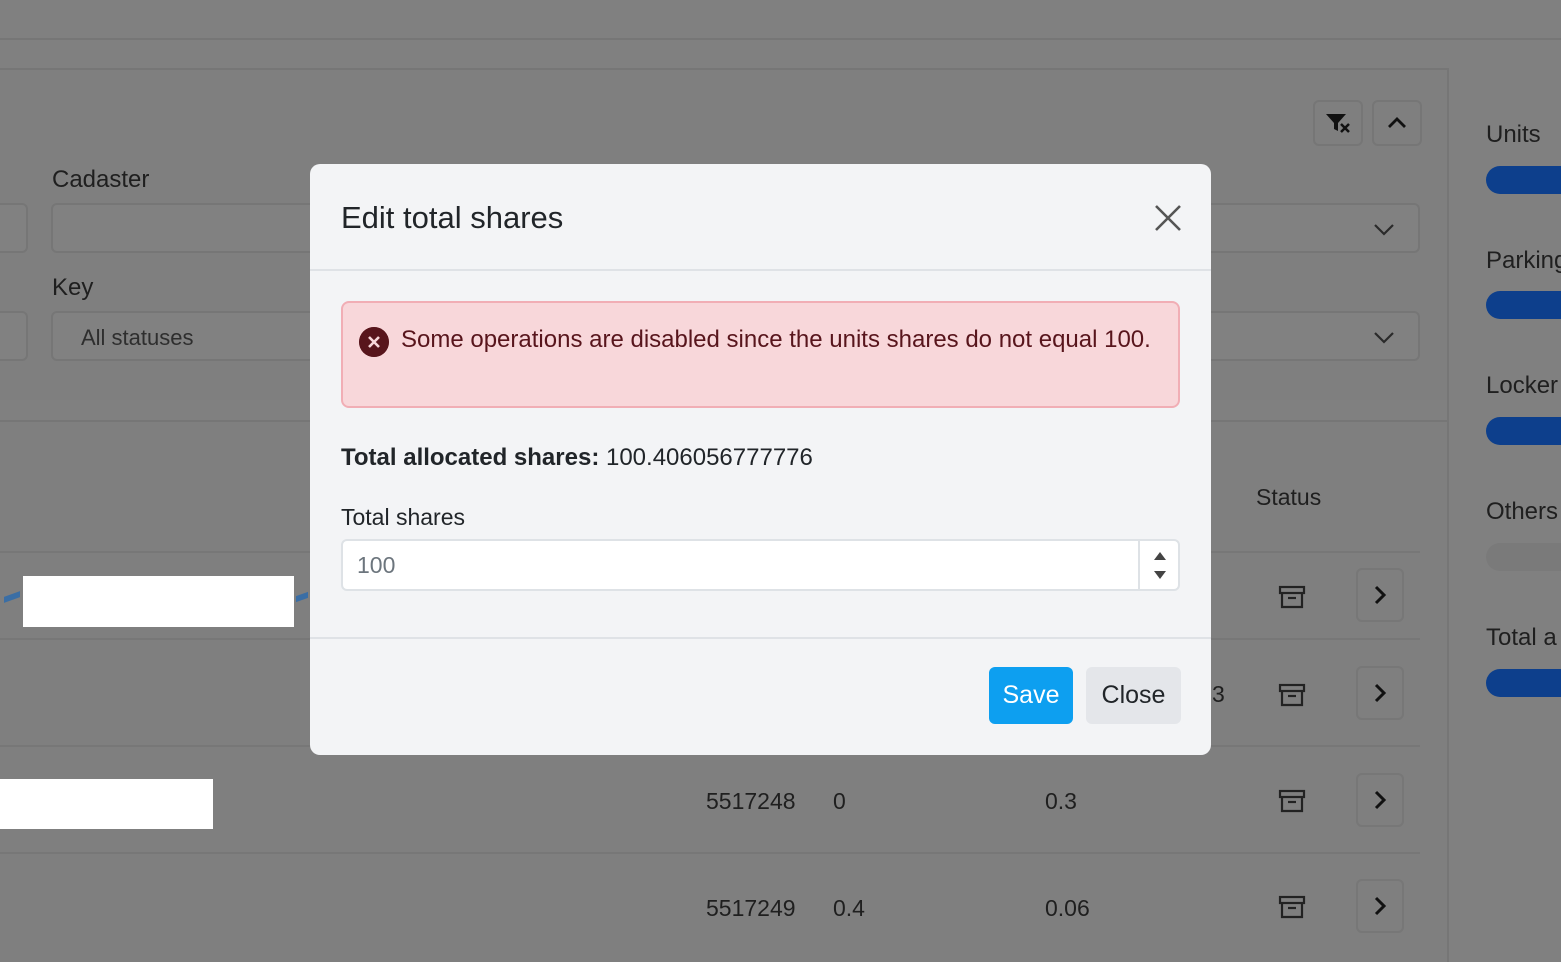  What do you see at coordinates (1159, 565) in the screenshot?
I see `number-spinner-icon` at bounding box center [1159, 565].